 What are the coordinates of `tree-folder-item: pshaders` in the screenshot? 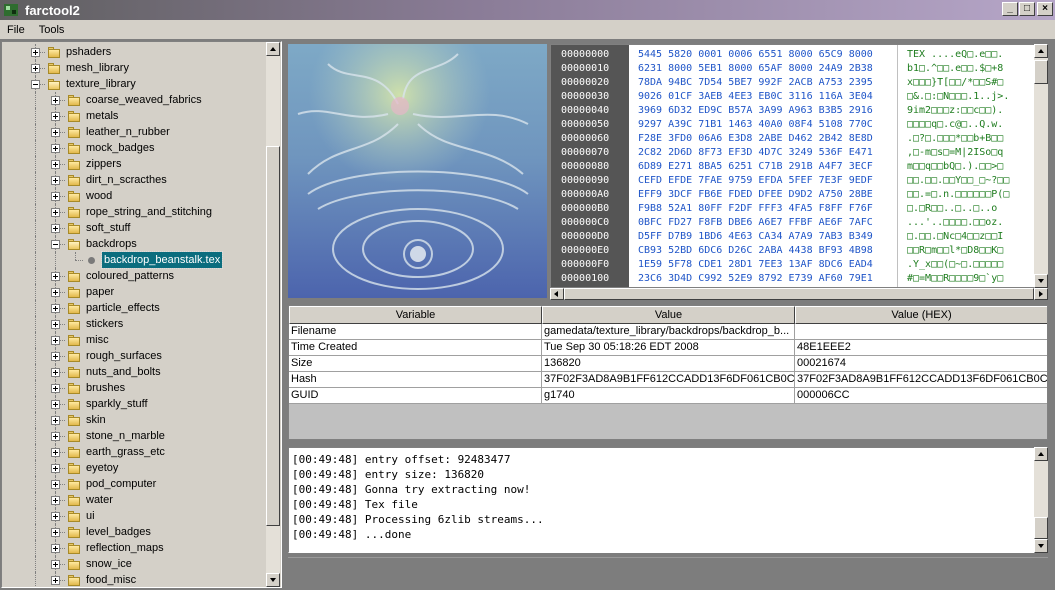 It's located at (134, 52).